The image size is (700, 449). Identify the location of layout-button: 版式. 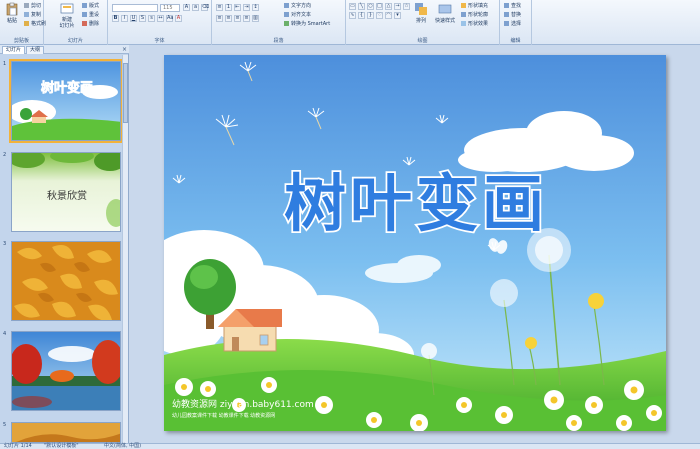
(90, 5).